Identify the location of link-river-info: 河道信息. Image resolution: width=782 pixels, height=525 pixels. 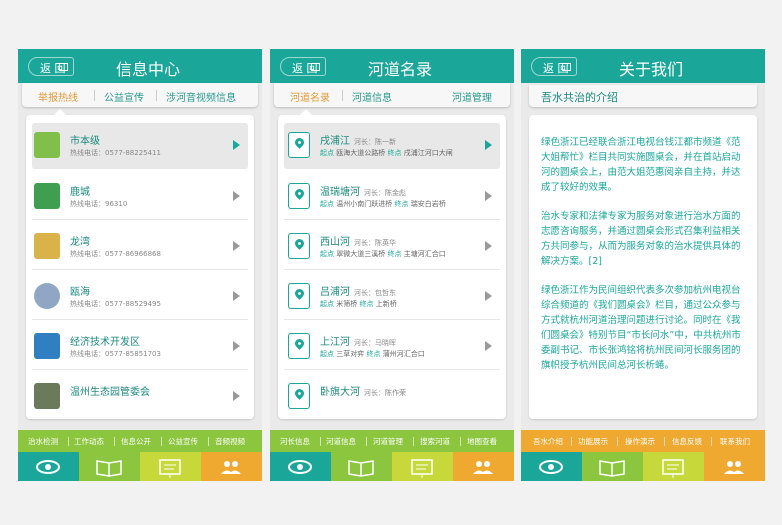
(341, 441).